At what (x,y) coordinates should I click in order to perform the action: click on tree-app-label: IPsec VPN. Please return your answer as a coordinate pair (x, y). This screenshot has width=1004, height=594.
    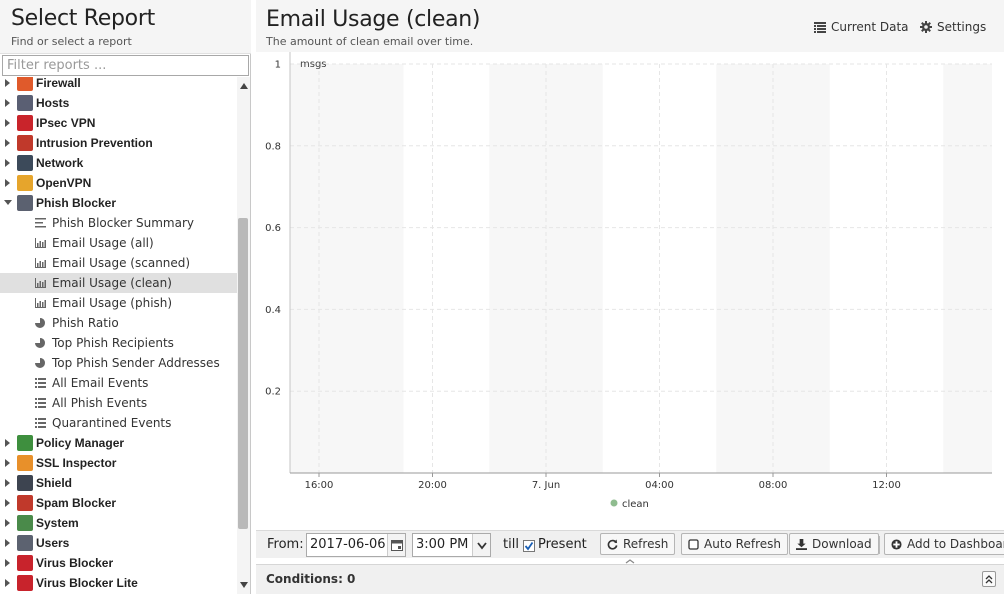
    Looking at the image, I should click on (66, 123).